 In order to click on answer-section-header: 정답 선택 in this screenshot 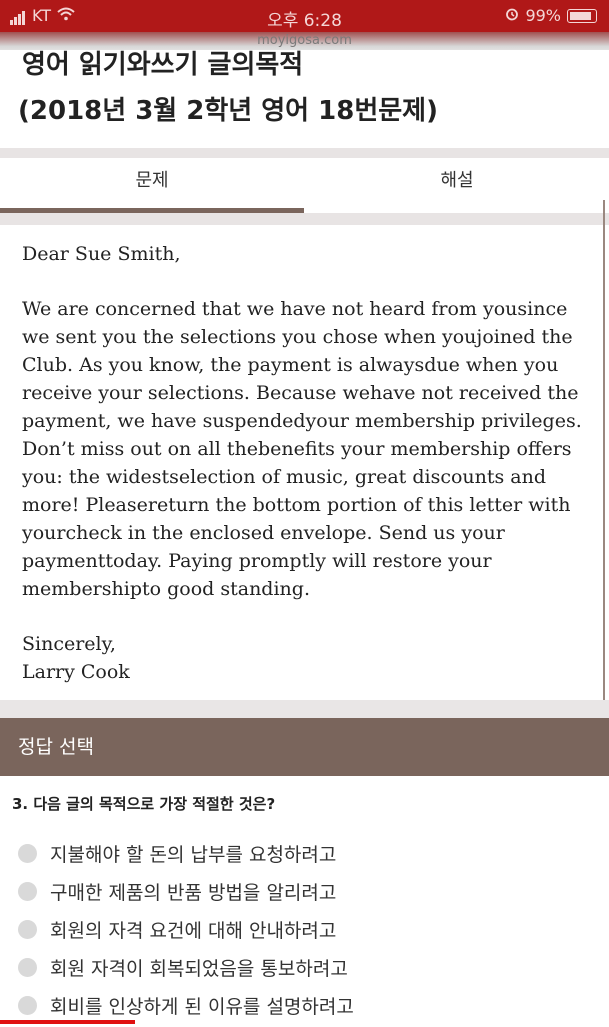, I will do `click(304, 747)`.